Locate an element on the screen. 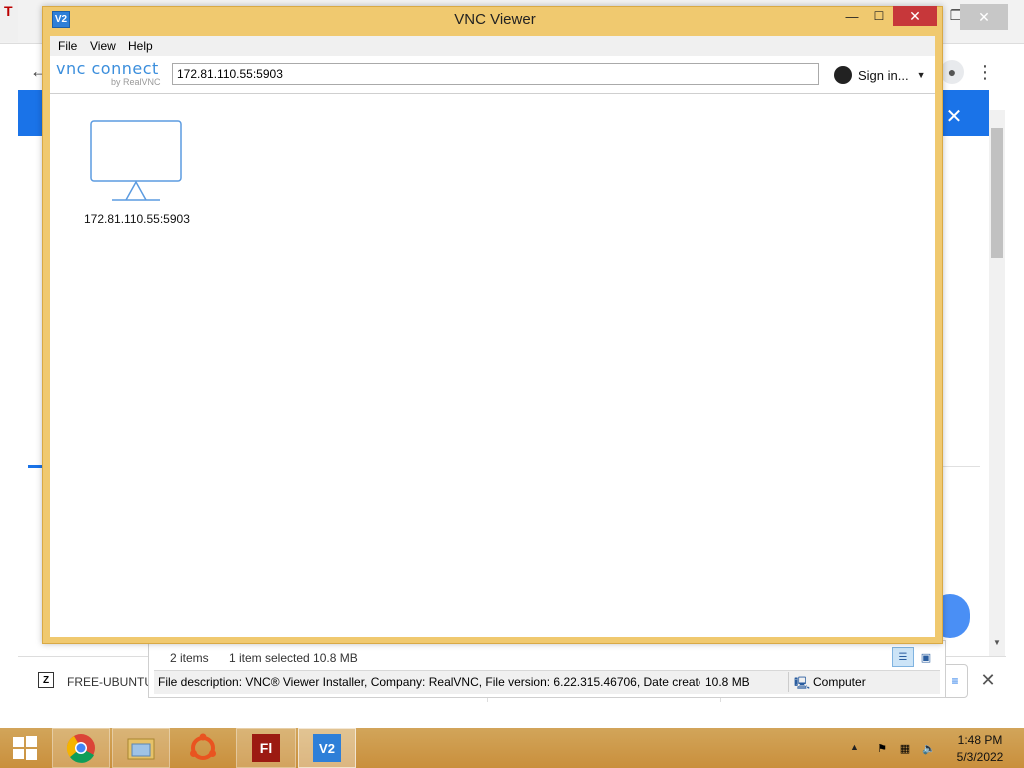  action-center-flag-icon: ⚑ is located at coordinates (882, 748).